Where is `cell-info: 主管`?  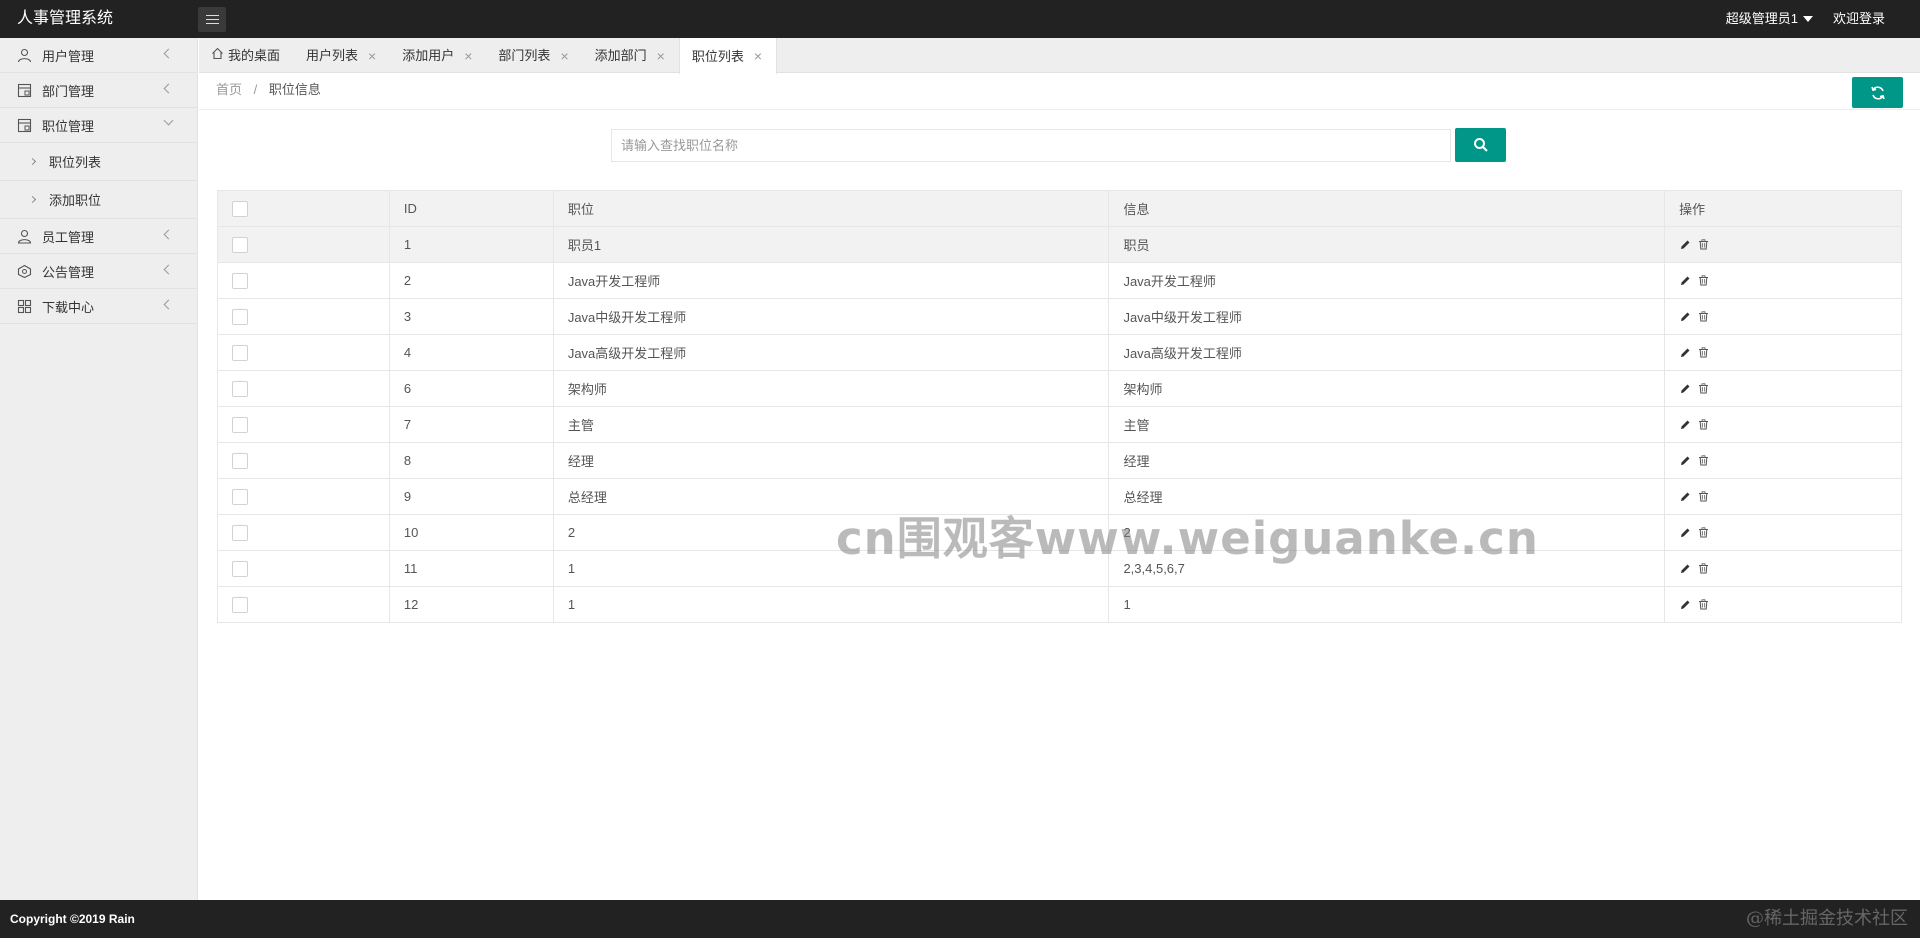 cell-info: 主管 is located at coordinates (1387, 424).